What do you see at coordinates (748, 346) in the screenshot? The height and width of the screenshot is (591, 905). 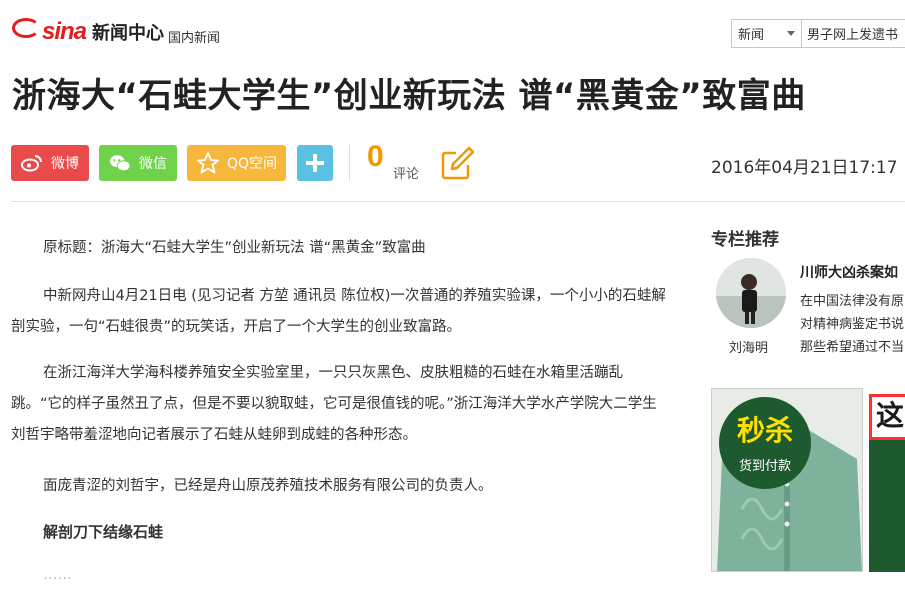 I see `author-name: 刘海明` at bounding box center [748, 346].